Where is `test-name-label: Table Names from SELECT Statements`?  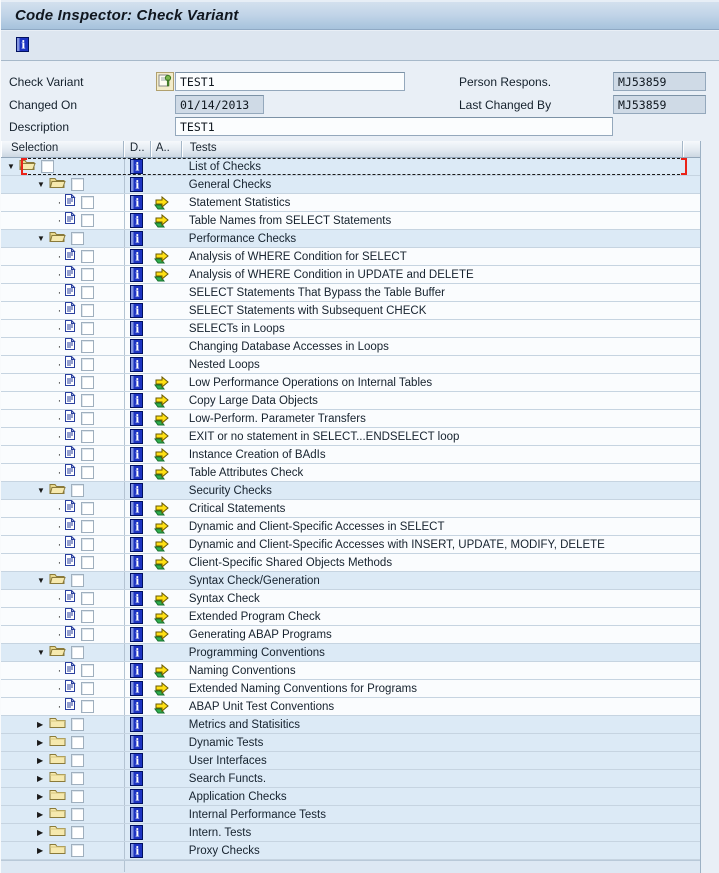 test-name-label: Table Names from SELECT Statements is located at coordinates (290, 221).